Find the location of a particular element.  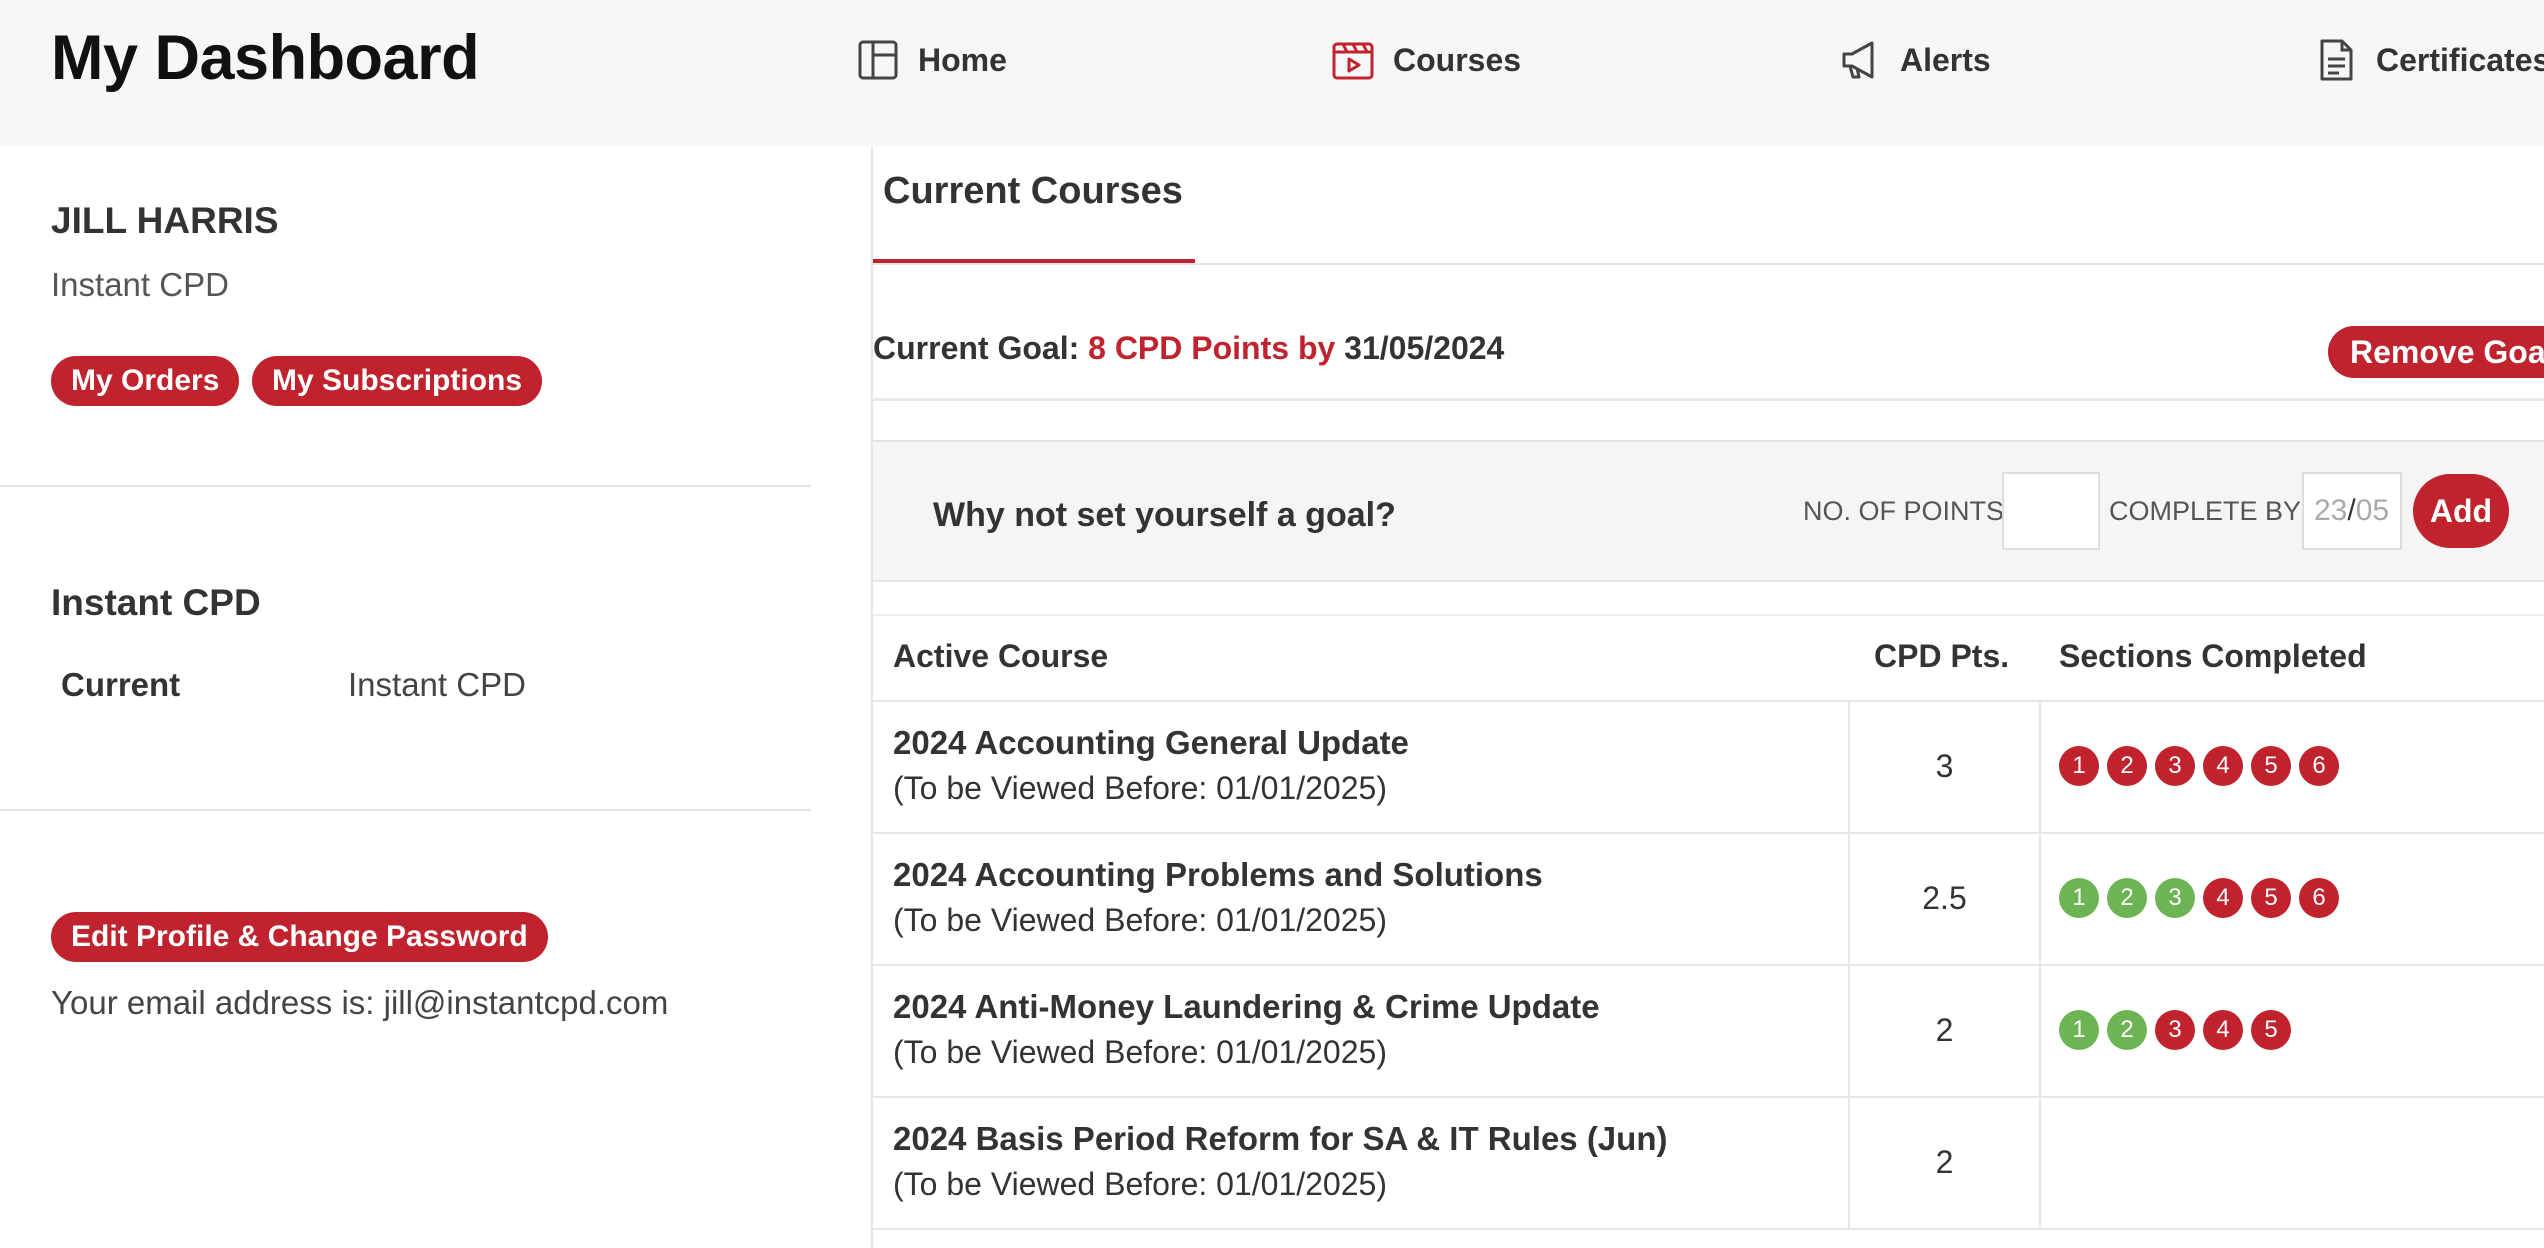

tab-bar-line is located at coordinates (1708, 264).